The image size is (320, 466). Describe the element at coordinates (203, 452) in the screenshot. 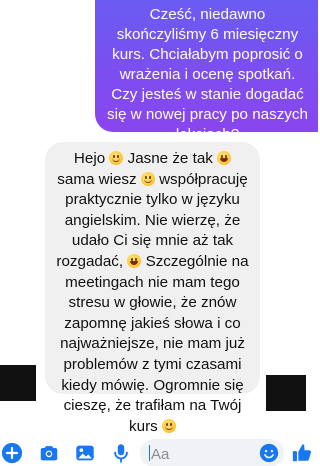

I see `message-input` at that location.